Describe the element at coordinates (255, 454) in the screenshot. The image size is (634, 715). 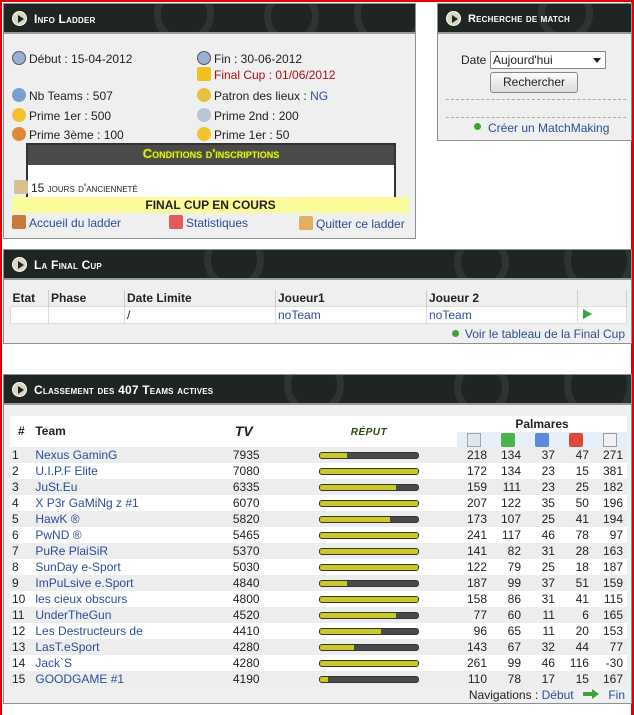
I see `tv-cell: 7935` at that location.